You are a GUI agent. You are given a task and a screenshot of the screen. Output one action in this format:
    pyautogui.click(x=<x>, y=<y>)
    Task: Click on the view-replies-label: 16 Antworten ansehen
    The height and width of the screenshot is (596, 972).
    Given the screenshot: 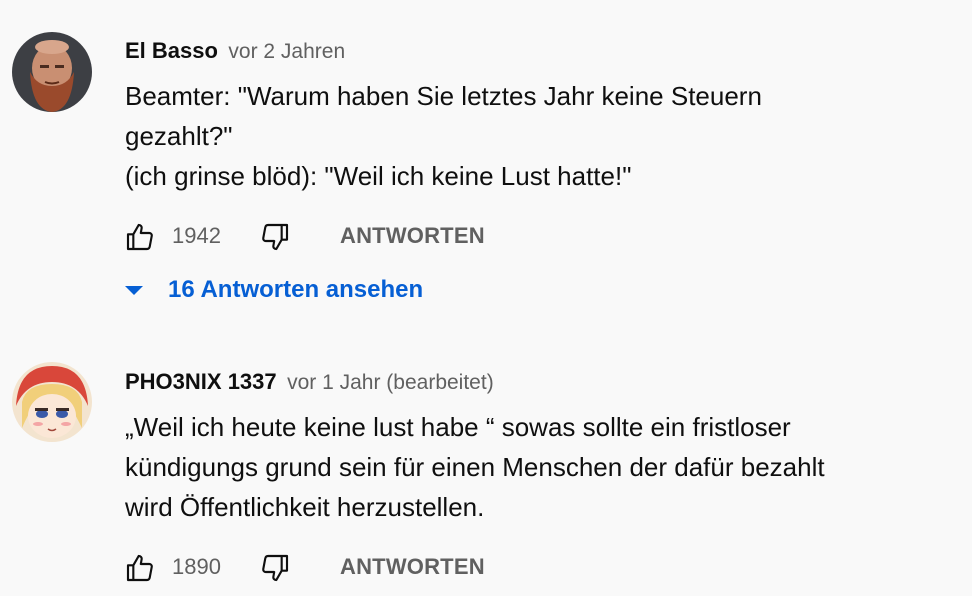 What is the action you would take?
    pyautogui.click(x=296, y=289)
    